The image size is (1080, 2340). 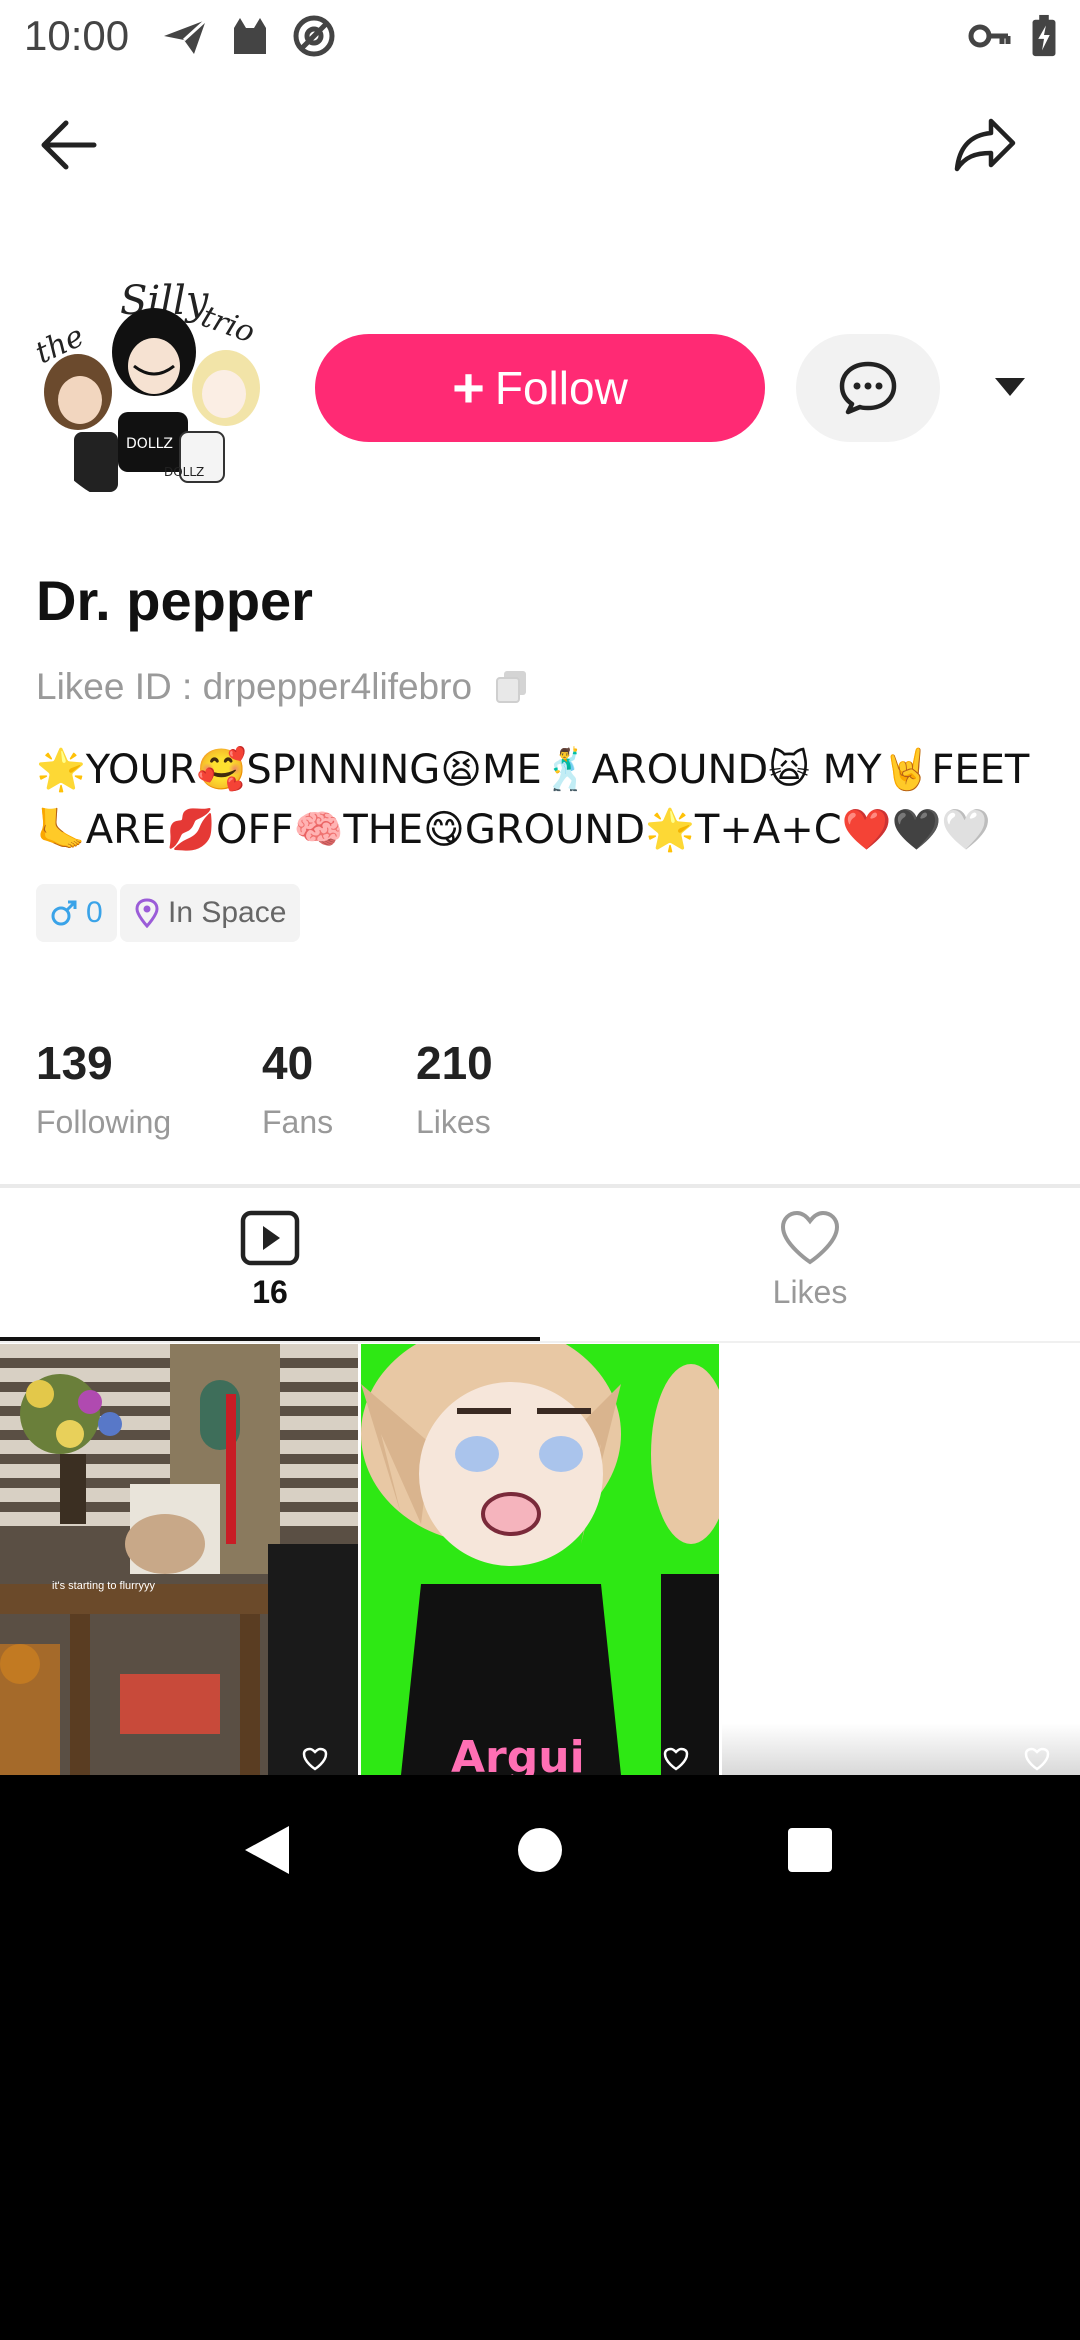 I want to click on svg-text: Argui, so click(x=518, y=1753).